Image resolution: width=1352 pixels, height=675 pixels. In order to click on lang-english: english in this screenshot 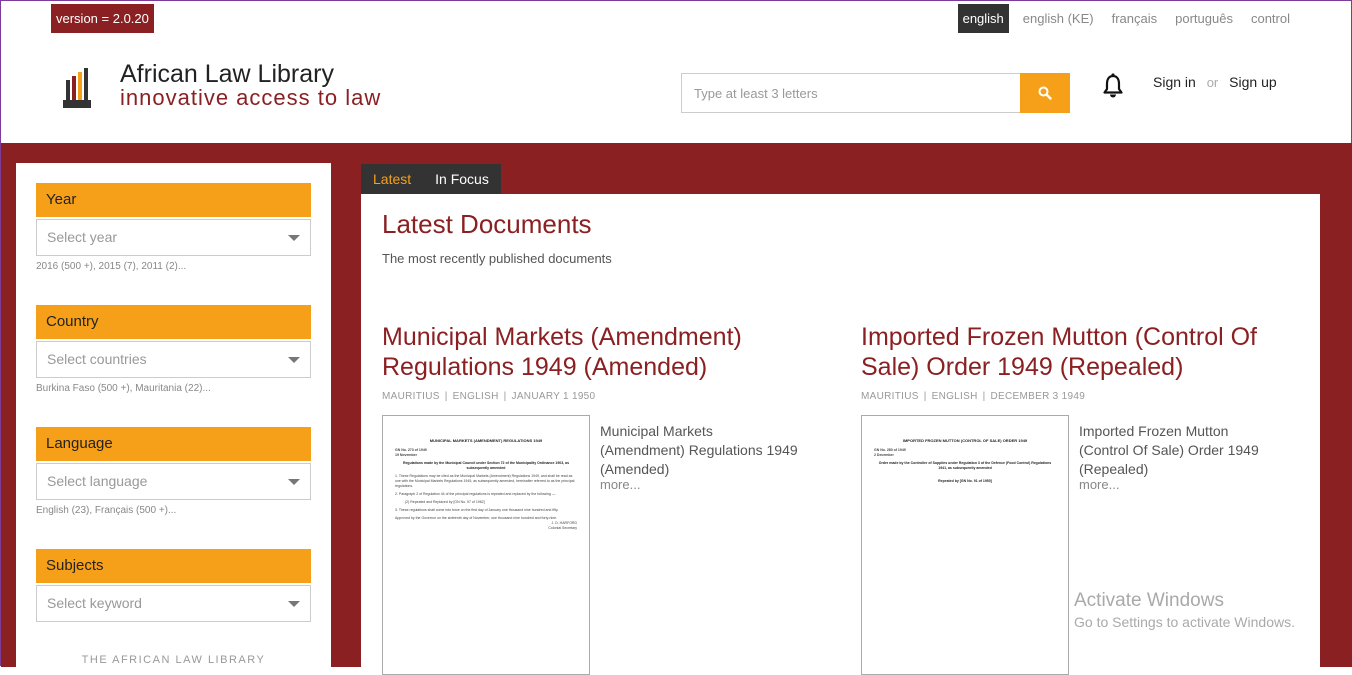, I will do `click(983, 18)`.